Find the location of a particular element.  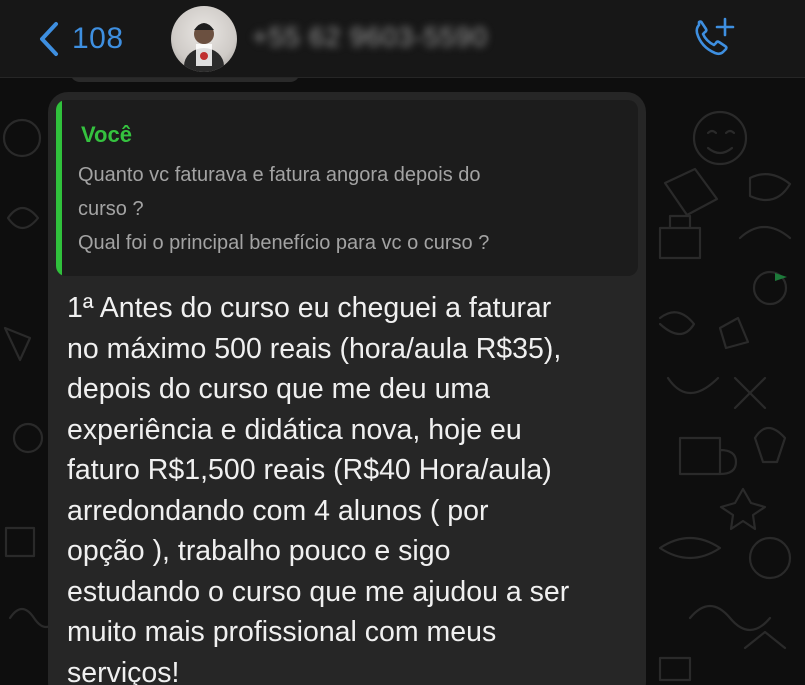

chat-header: 108 +55 62 9603-5590 is located at coordinates (402, 39).